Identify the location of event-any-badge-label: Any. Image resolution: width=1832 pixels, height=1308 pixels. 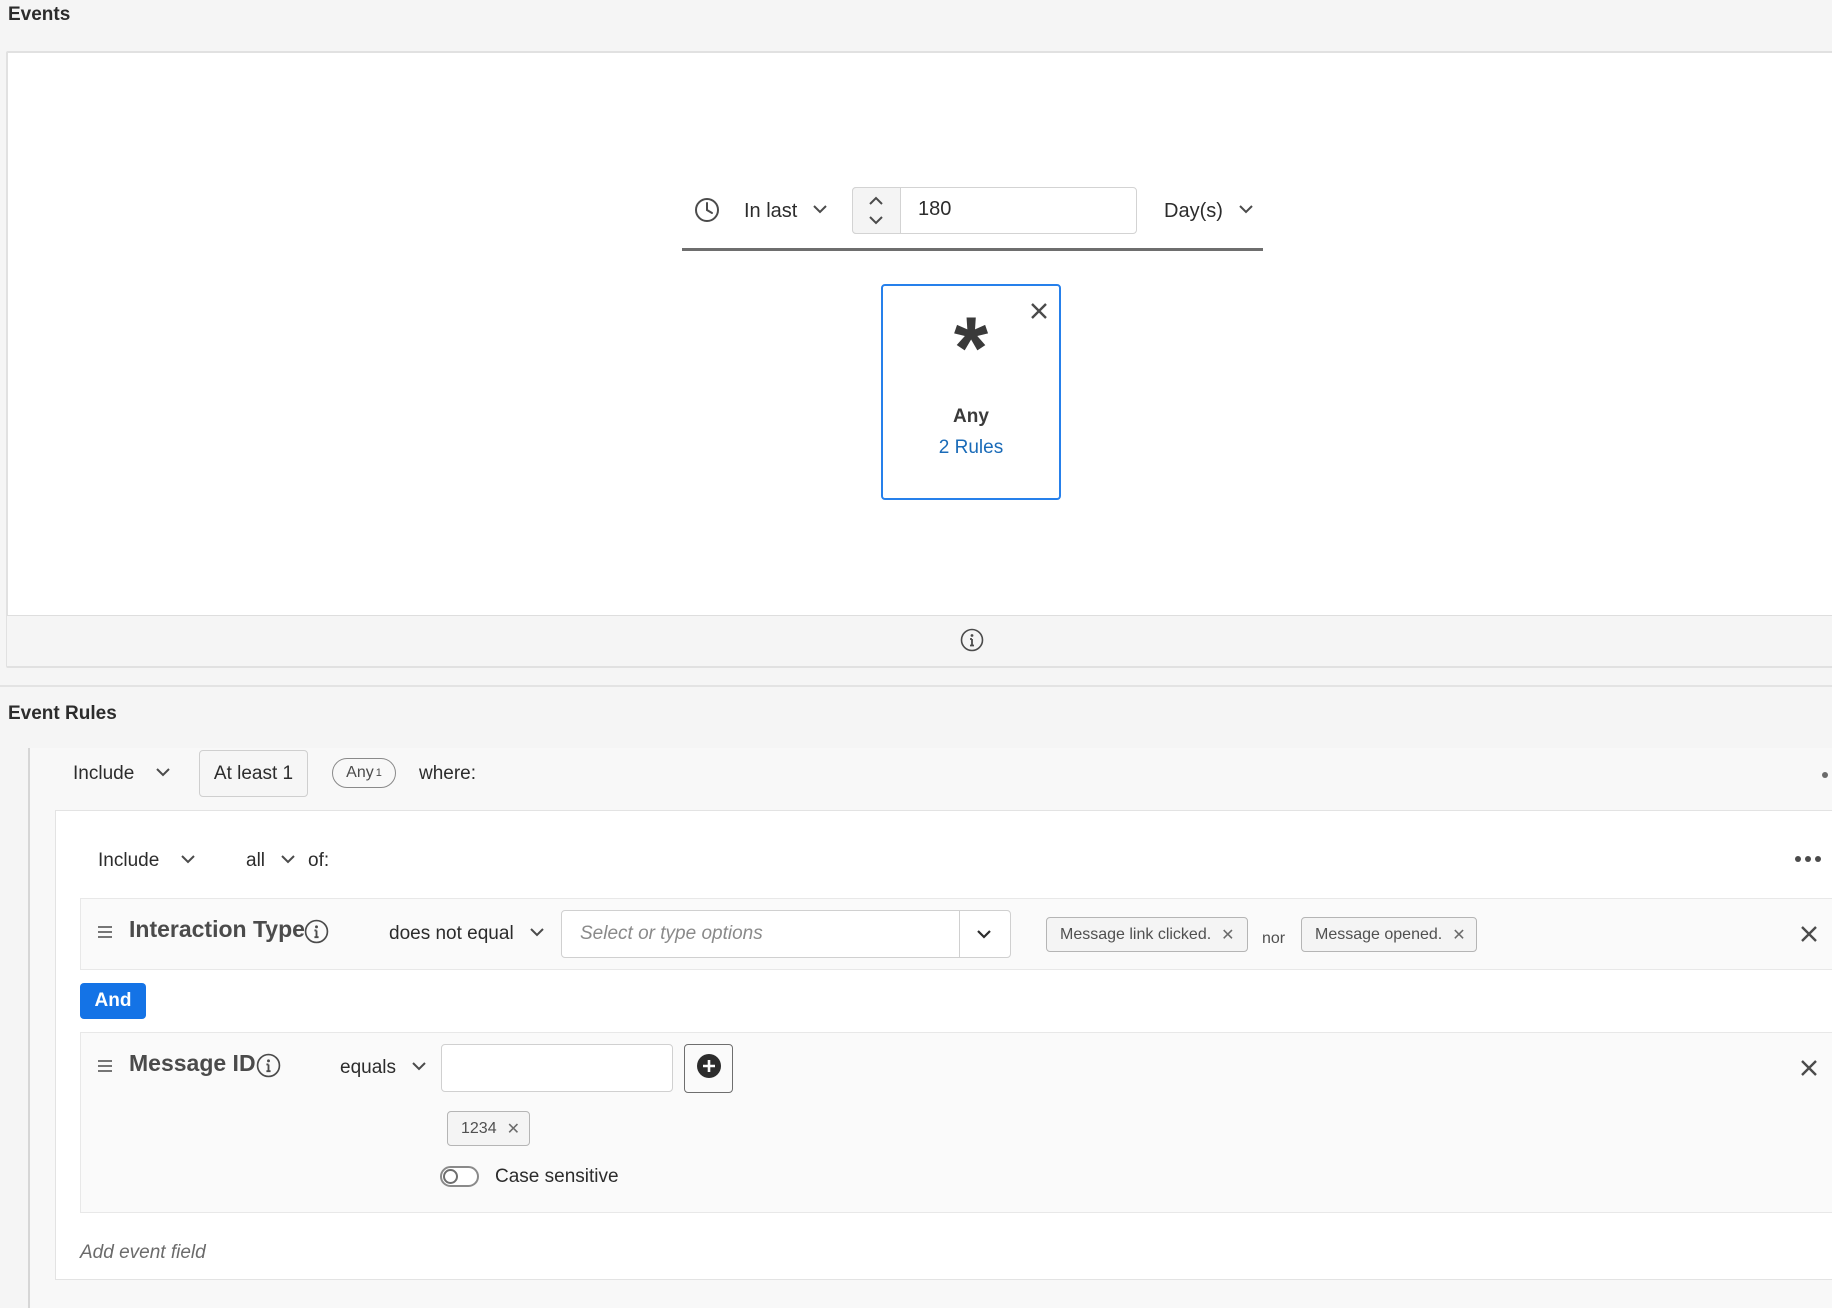
(360, 772).